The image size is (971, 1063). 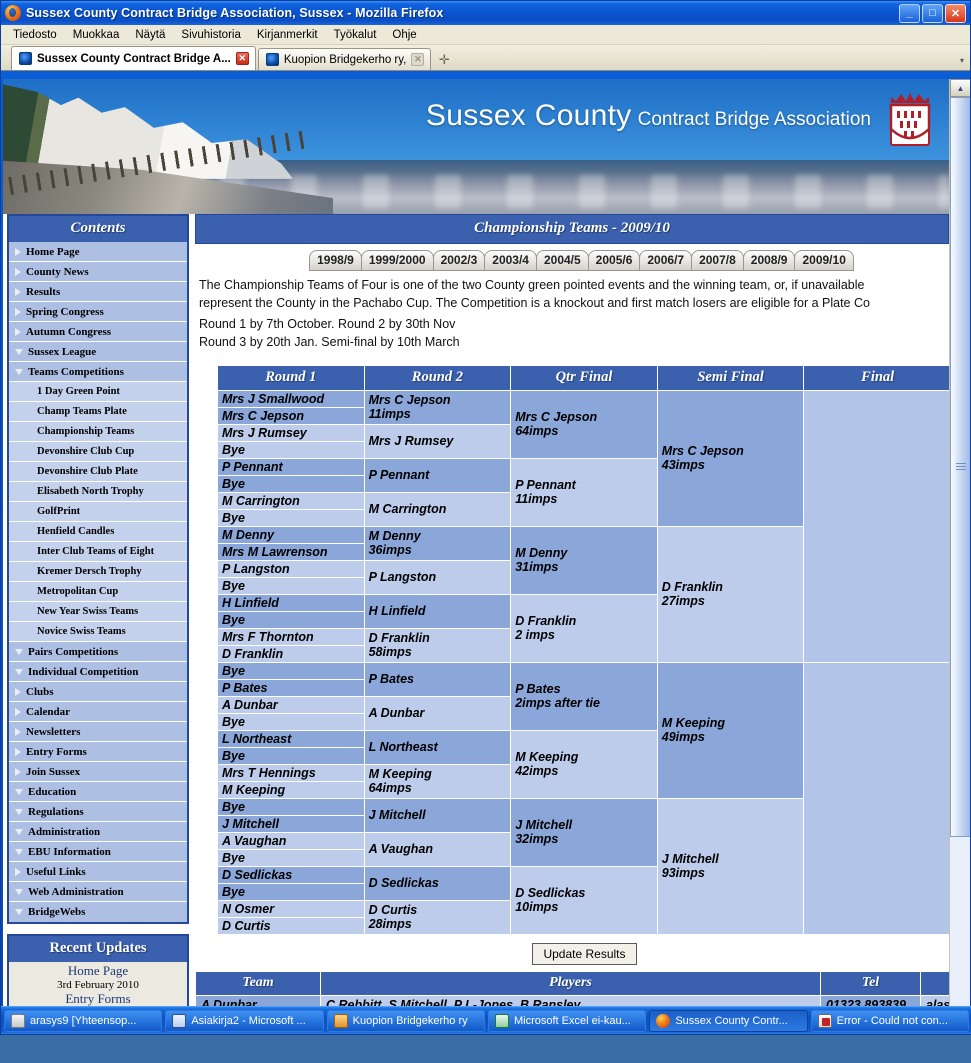 What do you see at coordinates (396, 713) in the screenshot?
I see `competitor-name: A Dunbar` at bounding box center [396, 713].